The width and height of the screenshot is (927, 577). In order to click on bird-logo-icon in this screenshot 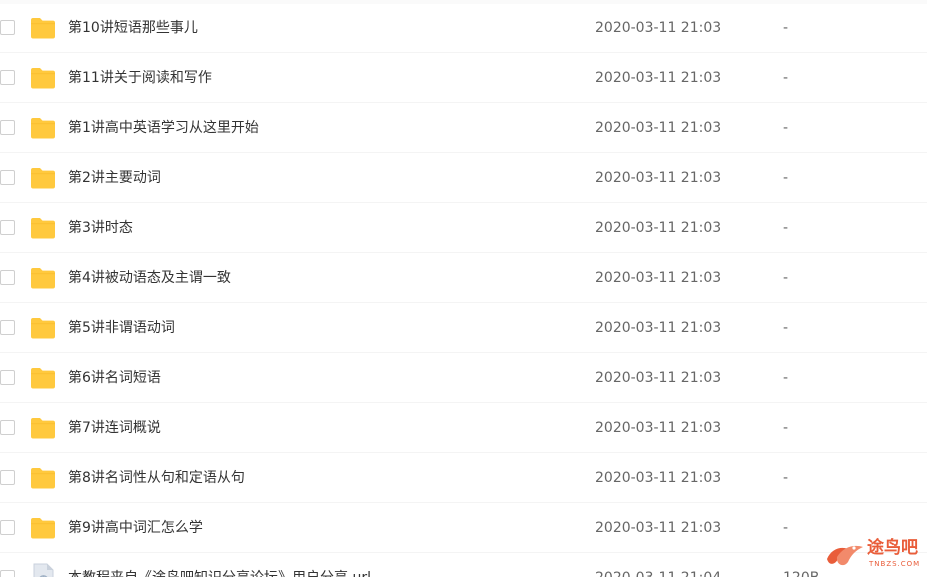, I will do `click(845, 555)`.